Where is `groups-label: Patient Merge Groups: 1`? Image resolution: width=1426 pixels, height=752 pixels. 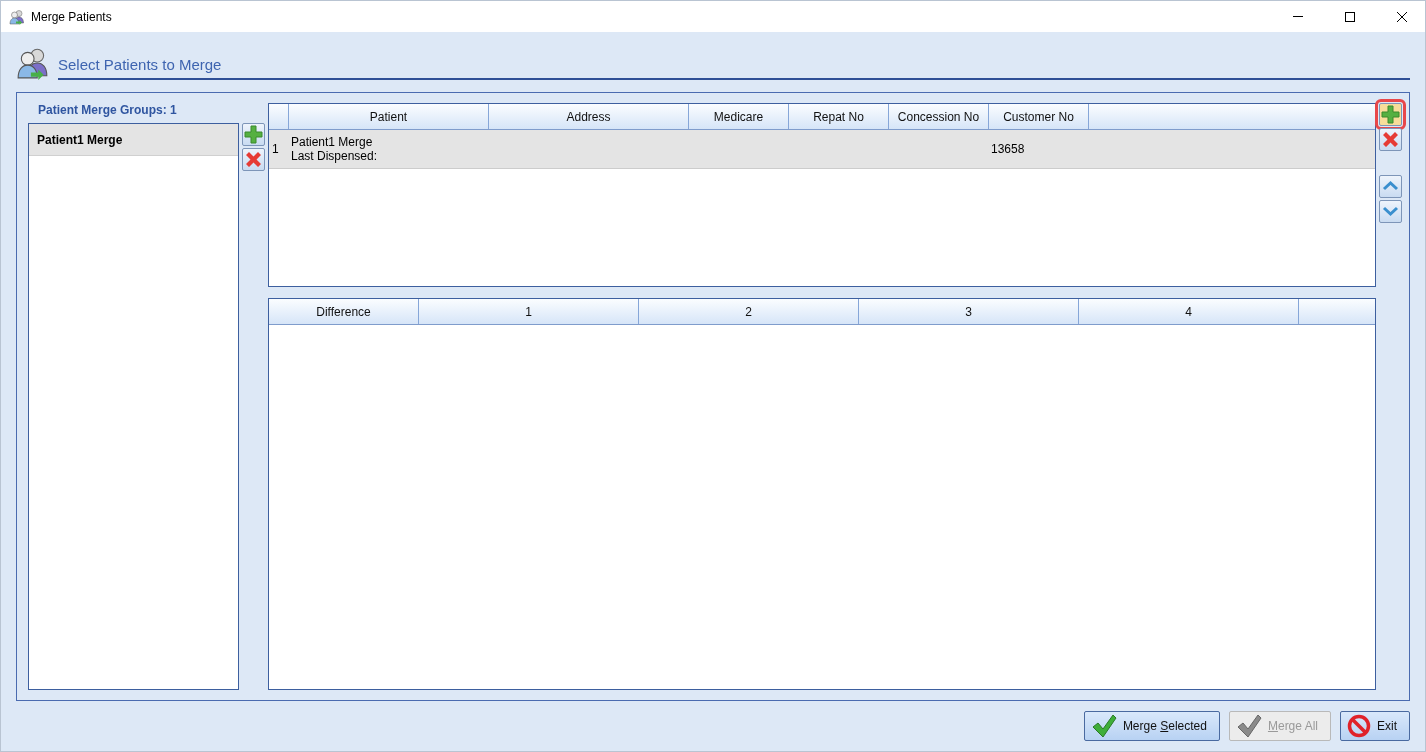
groups-label: Patient Merge Groups: 1 is located at coordinates (107, 111).